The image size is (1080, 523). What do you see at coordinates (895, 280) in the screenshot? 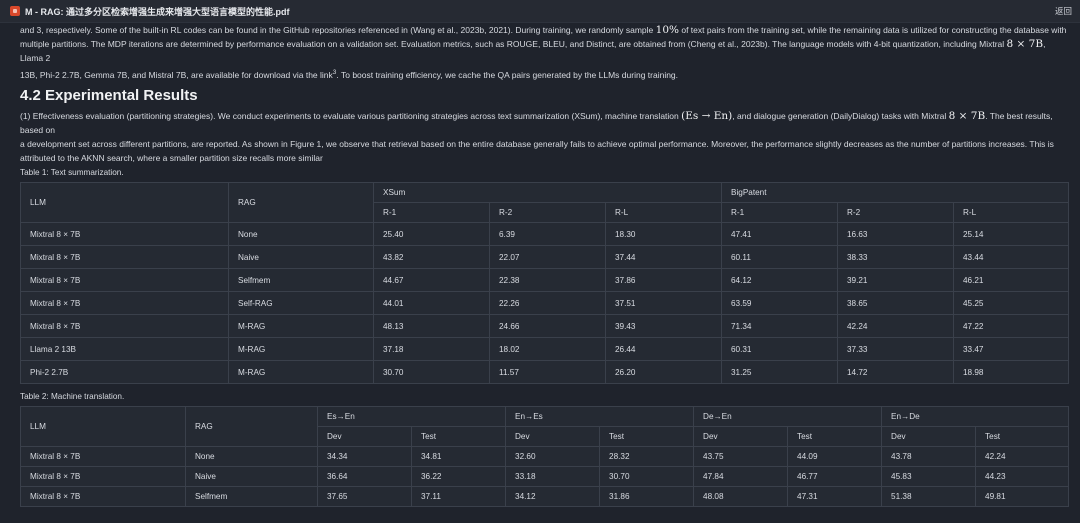
I see `table-cell: 39.21` at bounding box center [895, 280].